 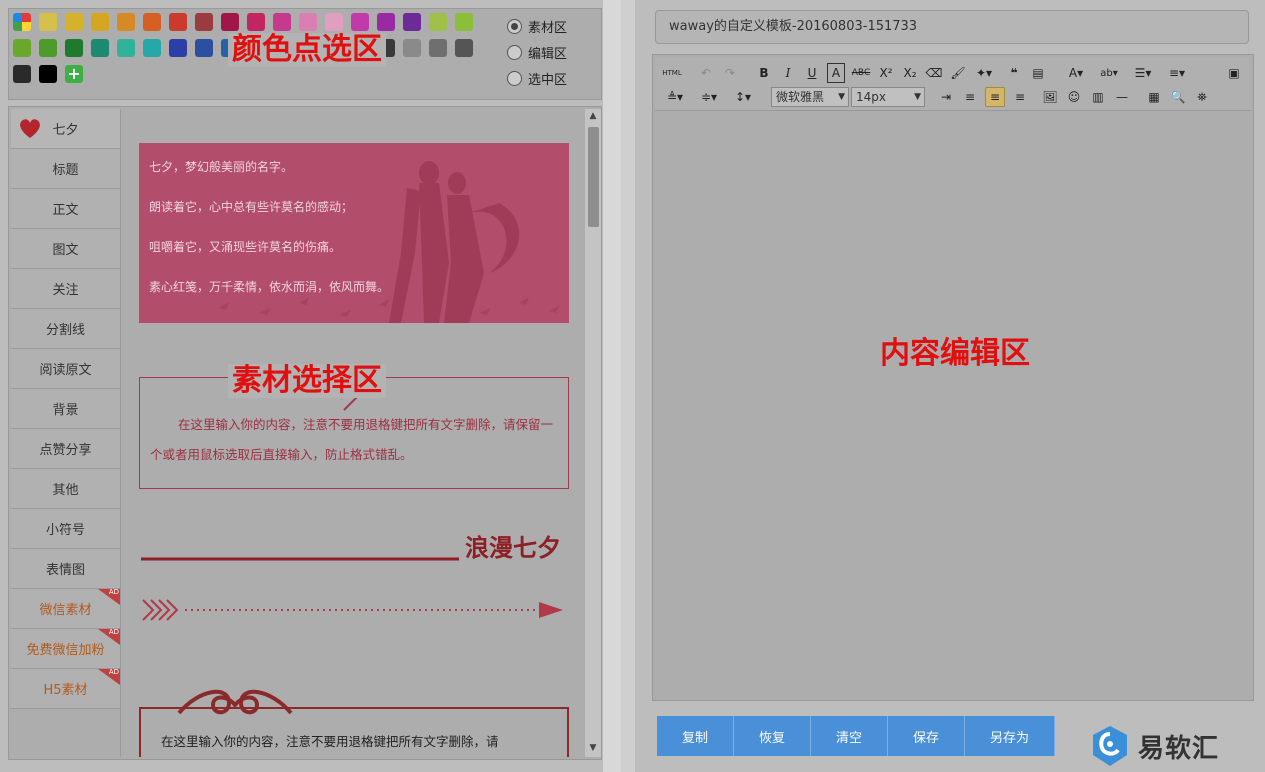 What do you see at coordinates (1010, 736) in the screenshot?
I see `action-button: 另存为` at bounding box center [1010, 736].